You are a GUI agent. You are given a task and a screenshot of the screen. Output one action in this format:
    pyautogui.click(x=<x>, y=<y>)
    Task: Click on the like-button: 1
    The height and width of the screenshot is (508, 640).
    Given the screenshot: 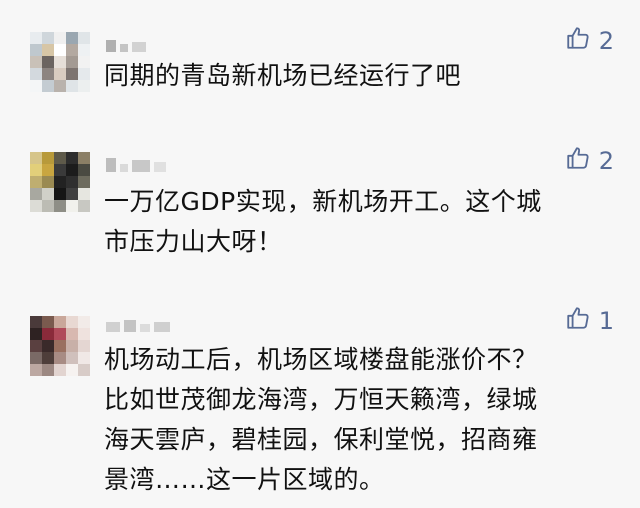 What is the action you would take?
    pyautogui.click(x=589, y=321)
    